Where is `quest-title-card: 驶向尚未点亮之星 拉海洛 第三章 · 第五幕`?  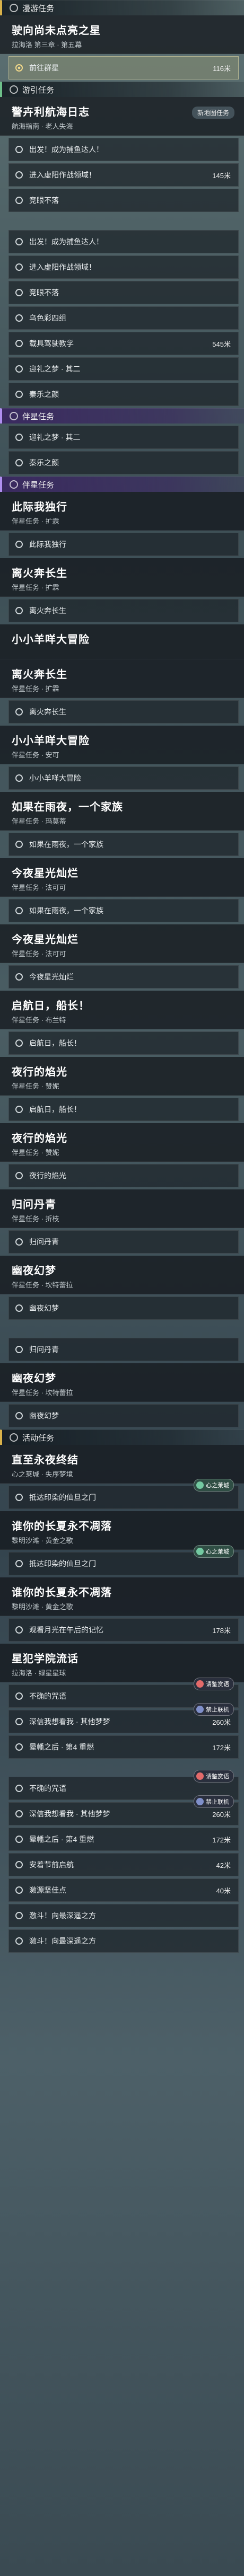
quest-title-card: 驶向尚未点亮之星 拉海洛 第三章 · 第五幕 is located at coordinates (122, 34).